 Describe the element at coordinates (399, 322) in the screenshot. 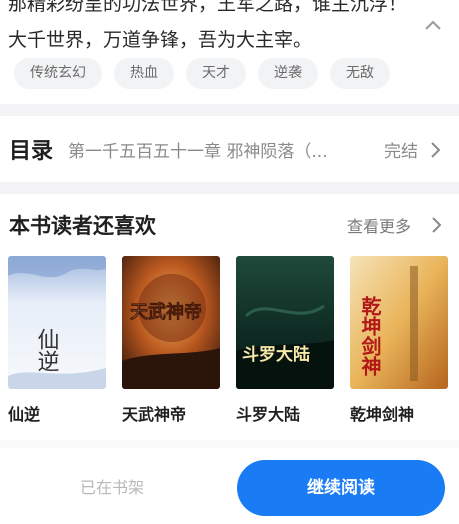

I see `book-cover: 乾坤剑神` at that location.